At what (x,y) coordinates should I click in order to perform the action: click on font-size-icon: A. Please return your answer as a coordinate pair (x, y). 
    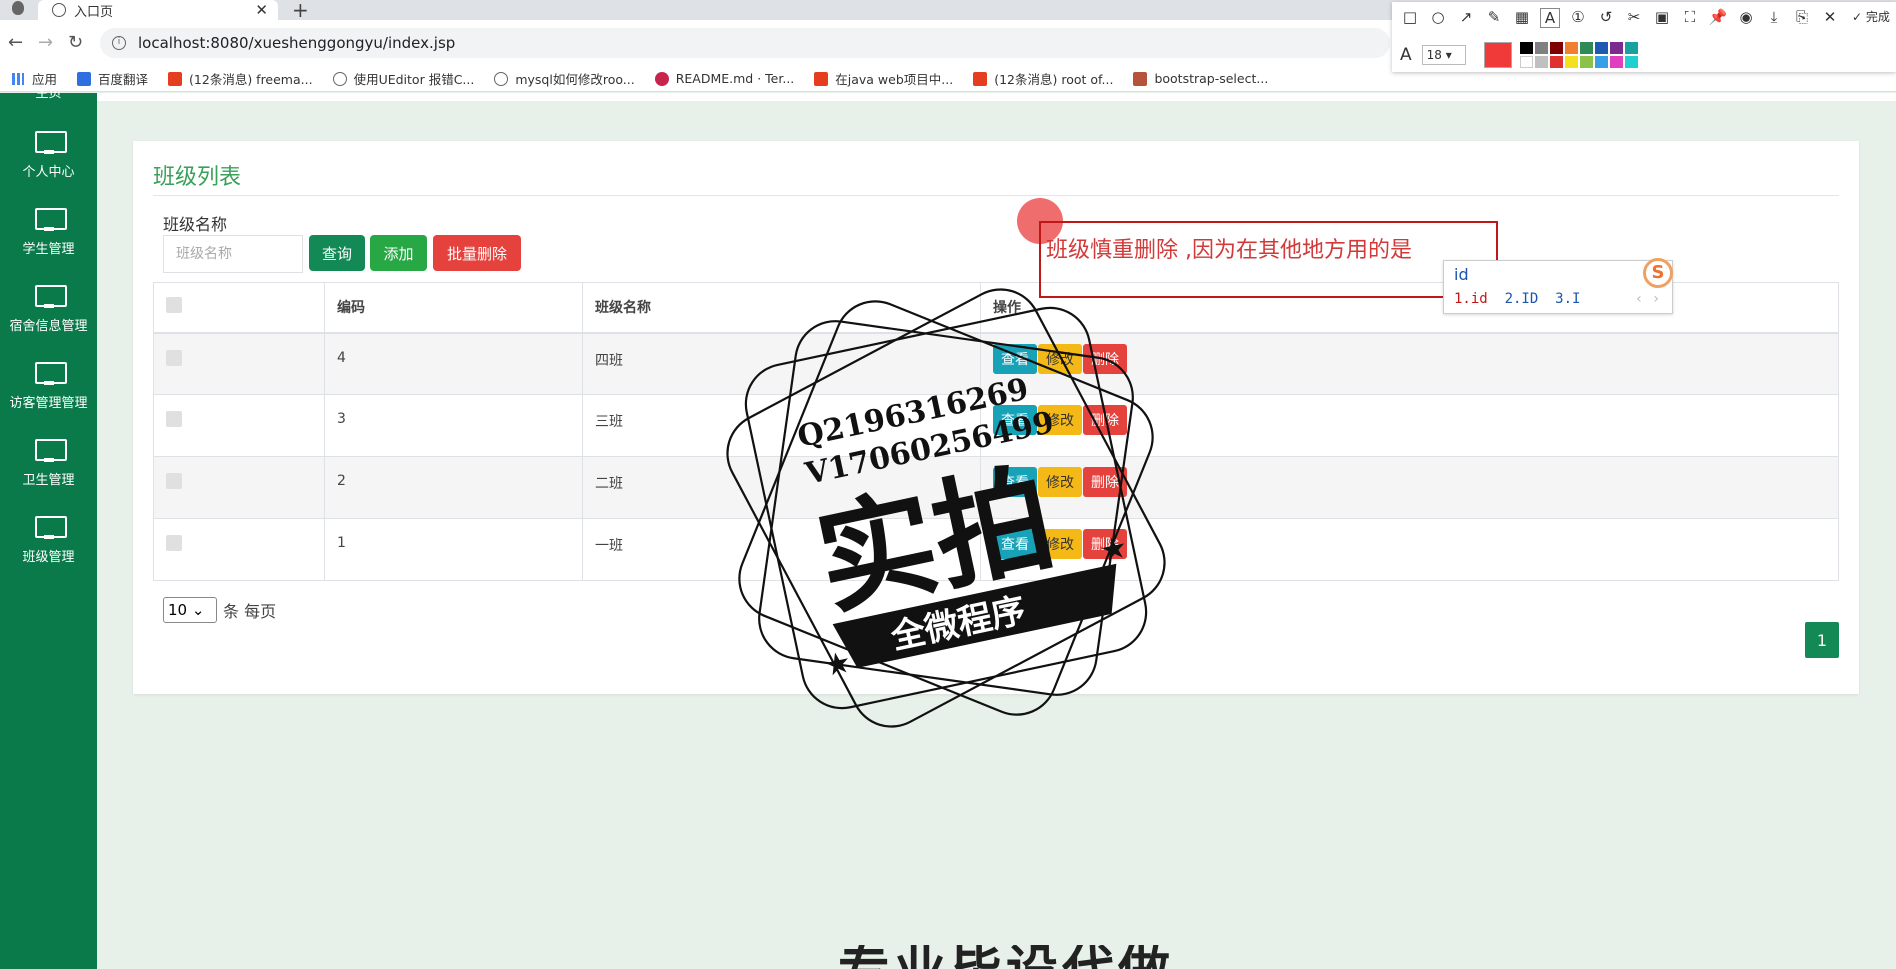
    Looking at the image, I should click on (1406, 55).